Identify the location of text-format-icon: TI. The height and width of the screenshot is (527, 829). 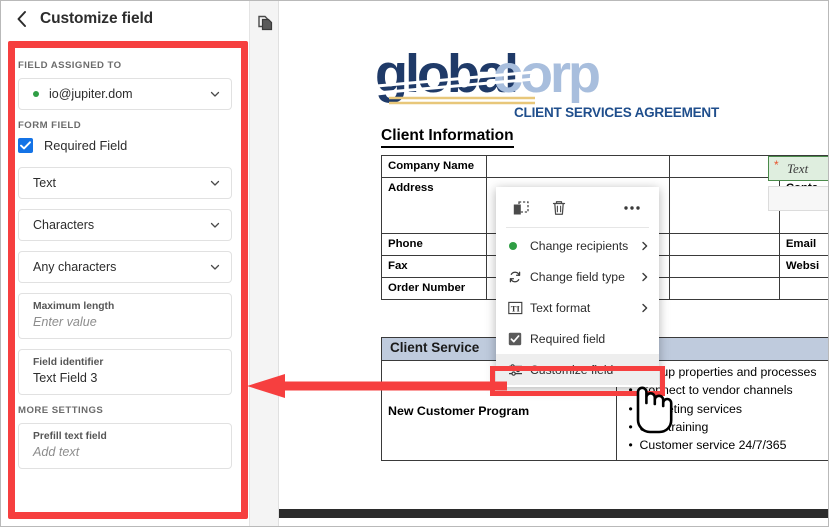
(519, 308).